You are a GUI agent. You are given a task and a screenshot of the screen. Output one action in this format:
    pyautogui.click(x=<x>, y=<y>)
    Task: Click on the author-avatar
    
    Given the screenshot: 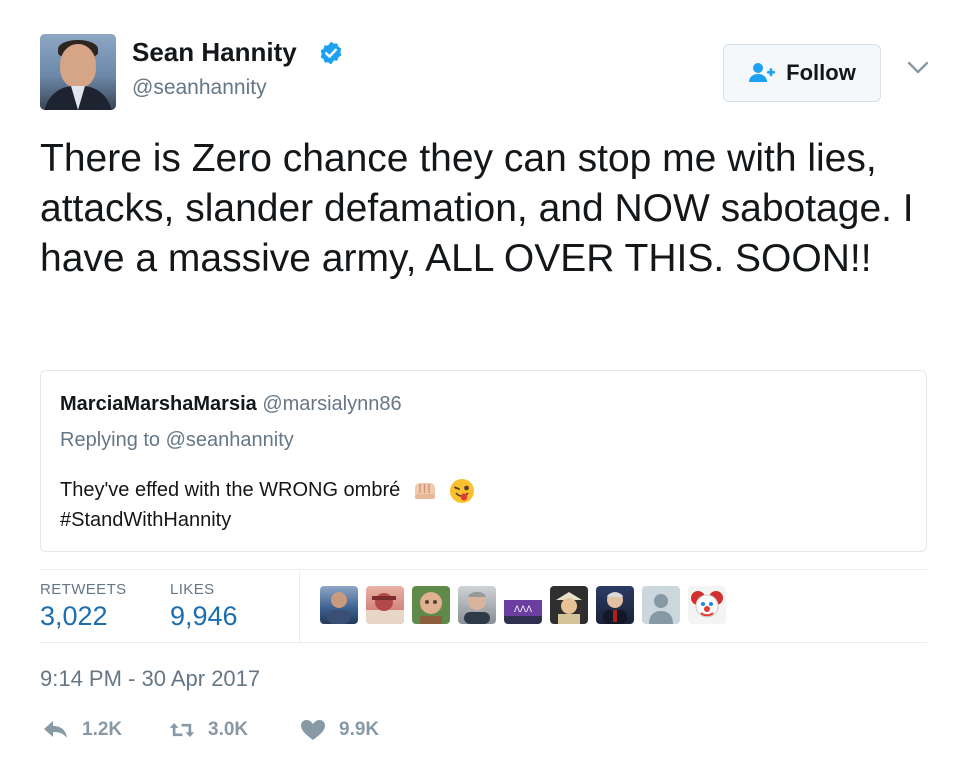 What is the action you would take?
    pyautogui.click(x=78, y=72)
    